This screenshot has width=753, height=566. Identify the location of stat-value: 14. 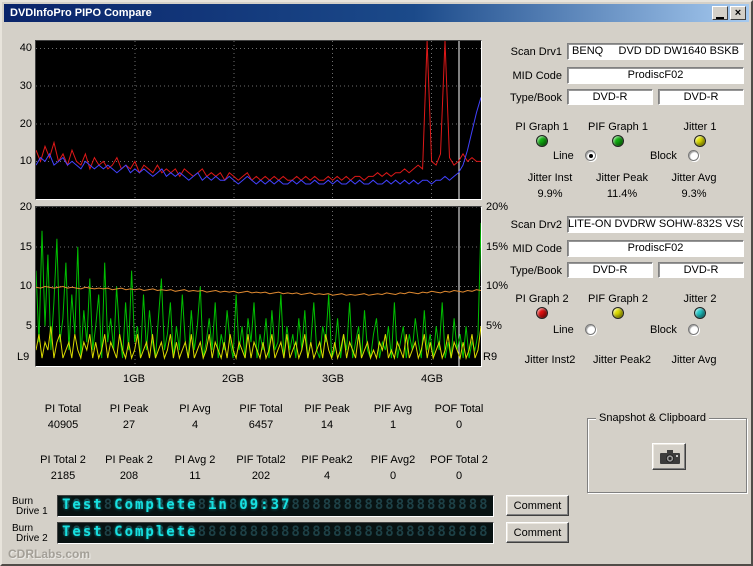
(327, 425).